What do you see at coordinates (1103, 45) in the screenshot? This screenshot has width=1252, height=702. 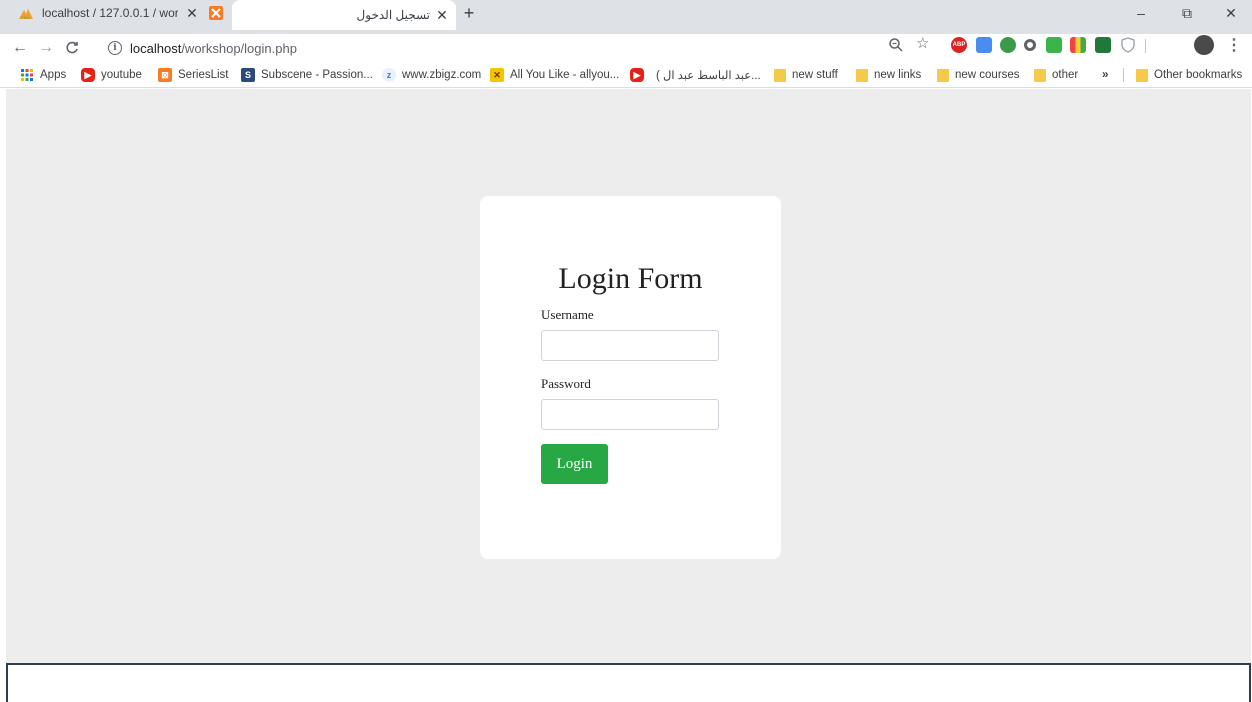 I see `extension-x-icon` at bounding box center [1103, 45].